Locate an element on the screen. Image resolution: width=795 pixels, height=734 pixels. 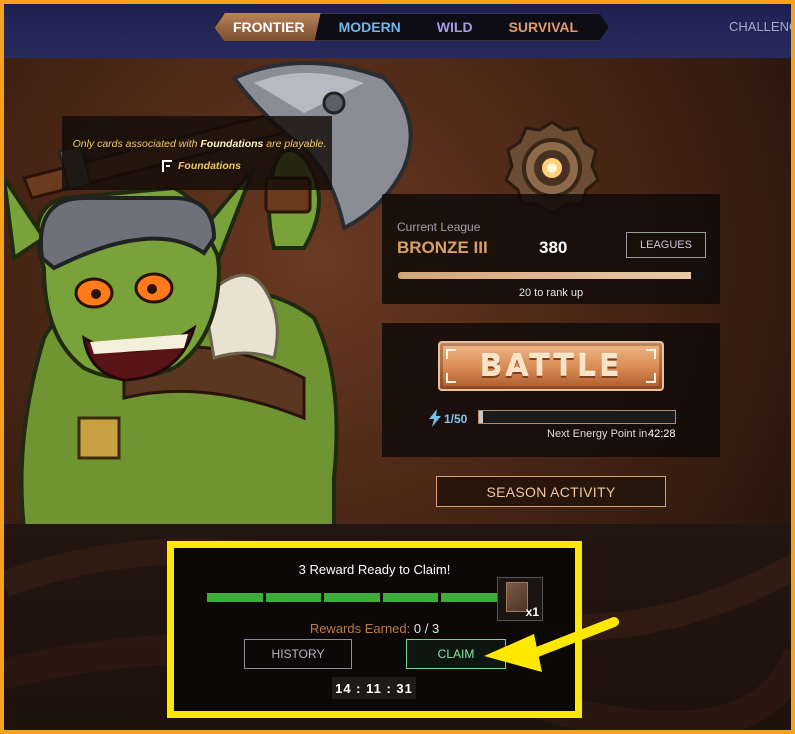
energy-lightning-icon is located at coordinates (435, 418).